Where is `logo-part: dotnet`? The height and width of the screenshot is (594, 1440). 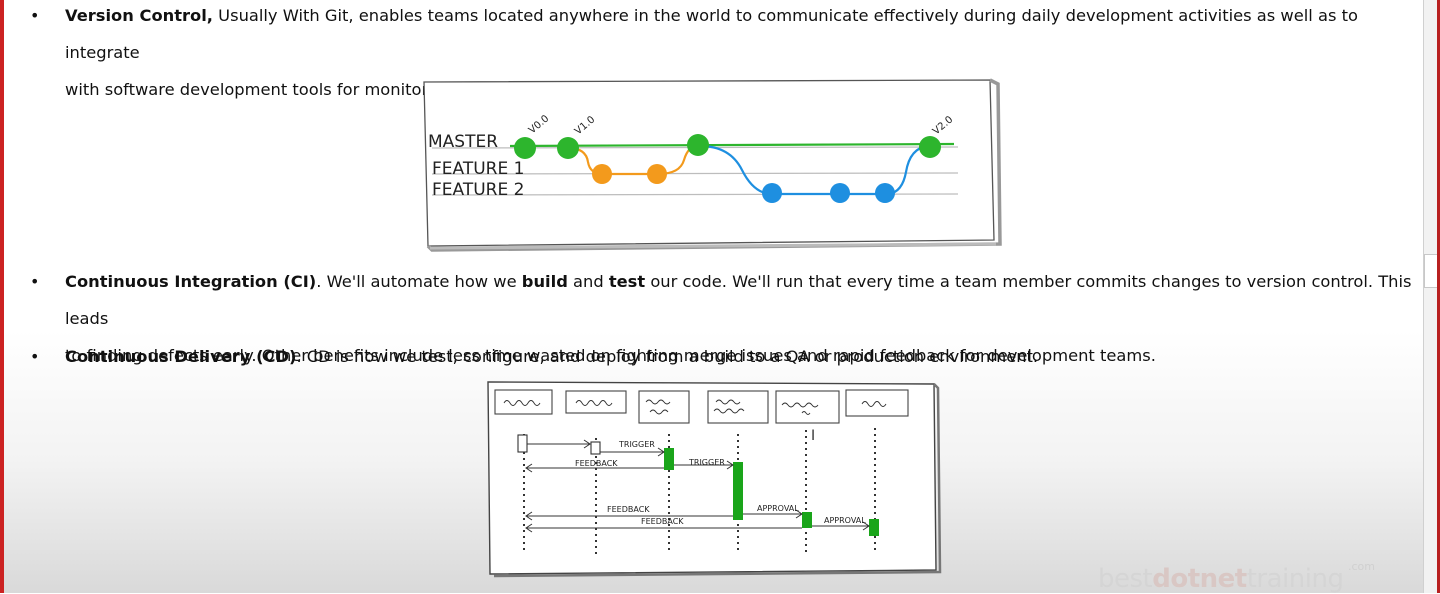
logo-part: dotnet is located at coordinates (1199, 579).